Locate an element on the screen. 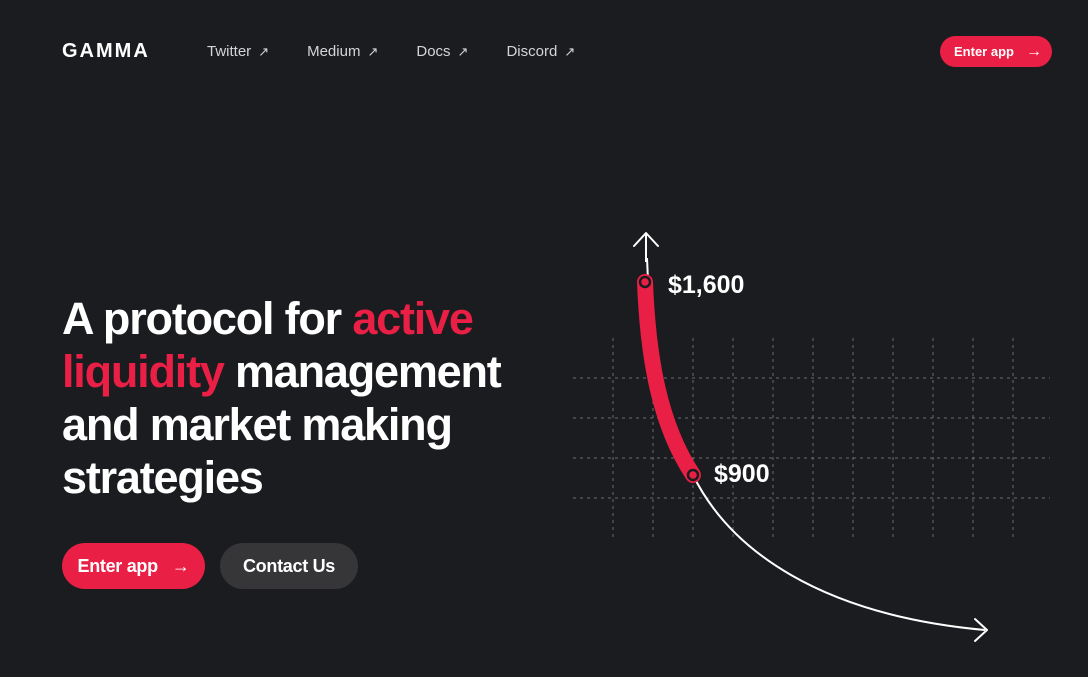 Image resolution: width=1088 pixels, height=677 pixels. x-axis-arrow-icon is located at coordinates (981, 630).